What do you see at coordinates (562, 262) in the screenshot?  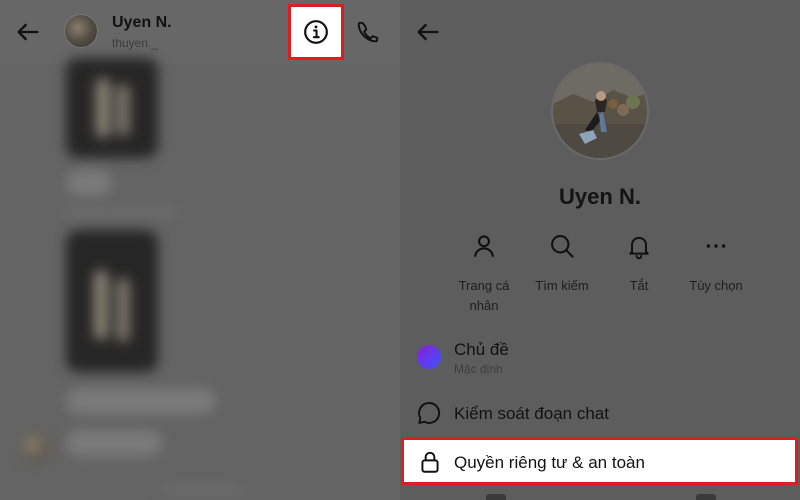 I see `search-action: Tìm kiếm` at bounding box center [562, 262].